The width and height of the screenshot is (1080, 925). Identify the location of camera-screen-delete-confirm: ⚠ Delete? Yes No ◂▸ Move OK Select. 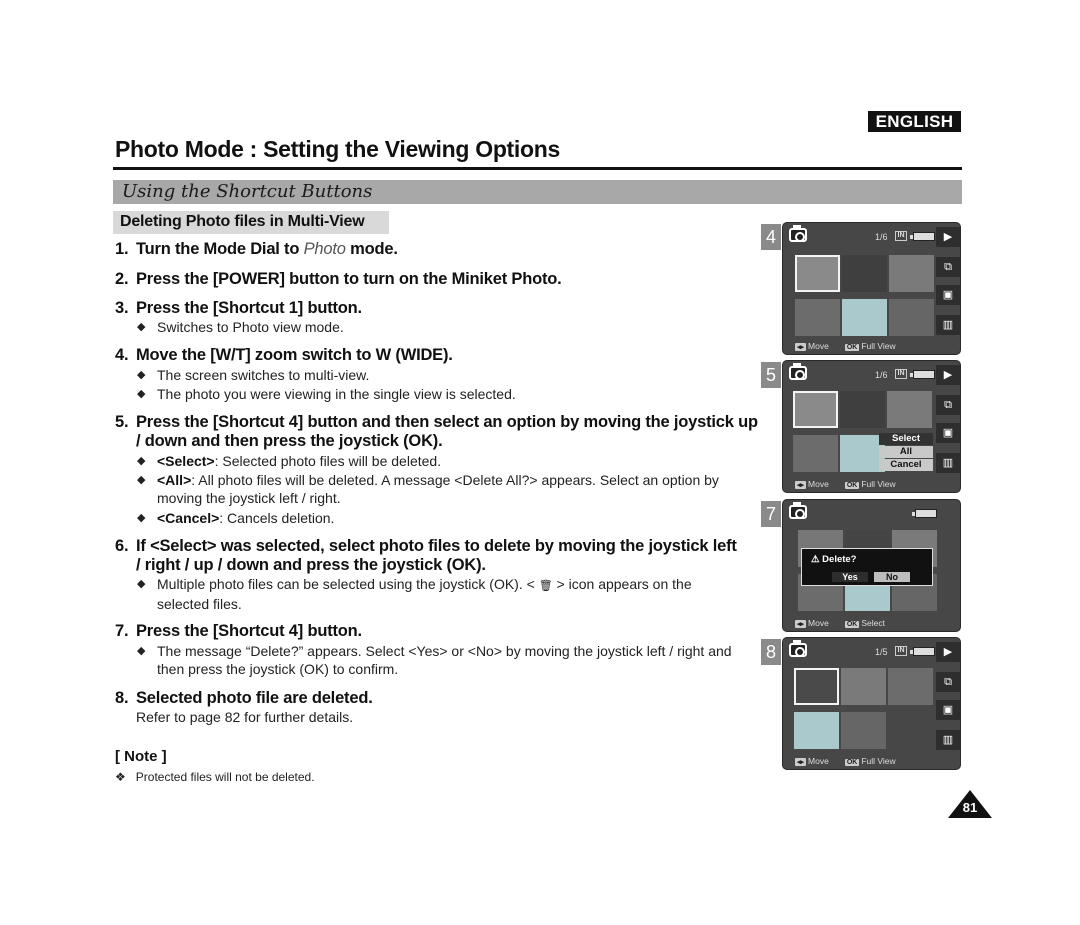
(871, 565).